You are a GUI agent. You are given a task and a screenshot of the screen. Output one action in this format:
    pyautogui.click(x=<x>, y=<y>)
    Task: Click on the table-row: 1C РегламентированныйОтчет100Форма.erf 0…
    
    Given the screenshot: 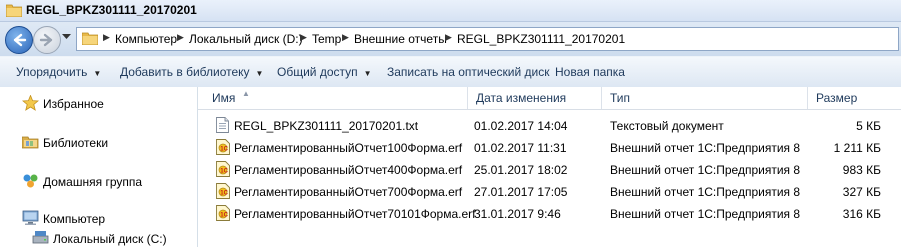 What is the action you would take?
    pyautogui.click(x=549, y=148)
    